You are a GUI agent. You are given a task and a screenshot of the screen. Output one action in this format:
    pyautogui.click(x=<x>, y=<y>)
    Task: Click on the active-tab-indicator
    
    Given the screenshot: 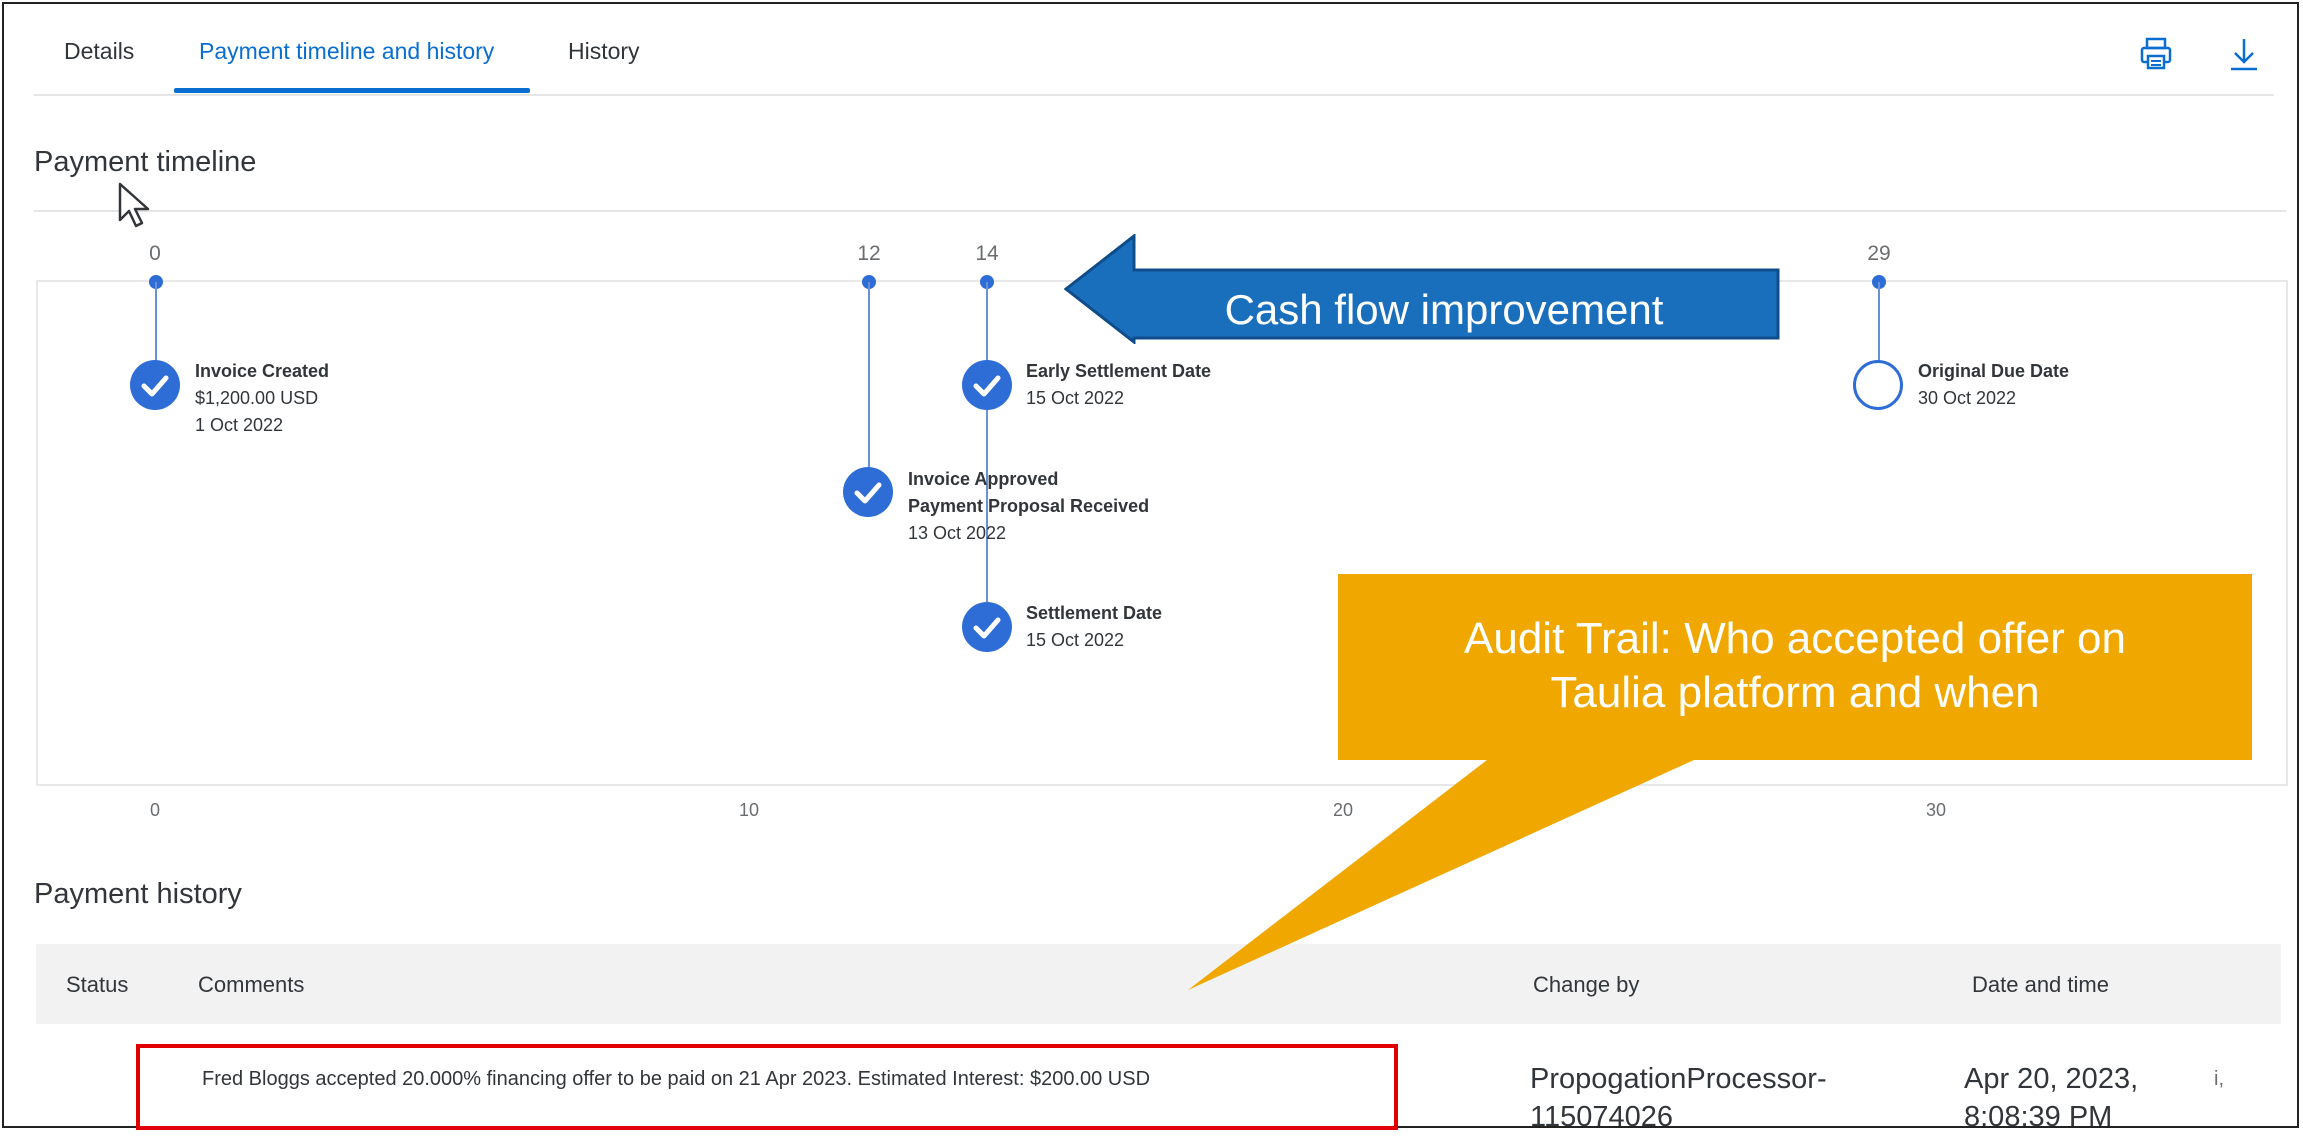 What is the action you would take?
    pyautogui.click(x=352, y=90)
    